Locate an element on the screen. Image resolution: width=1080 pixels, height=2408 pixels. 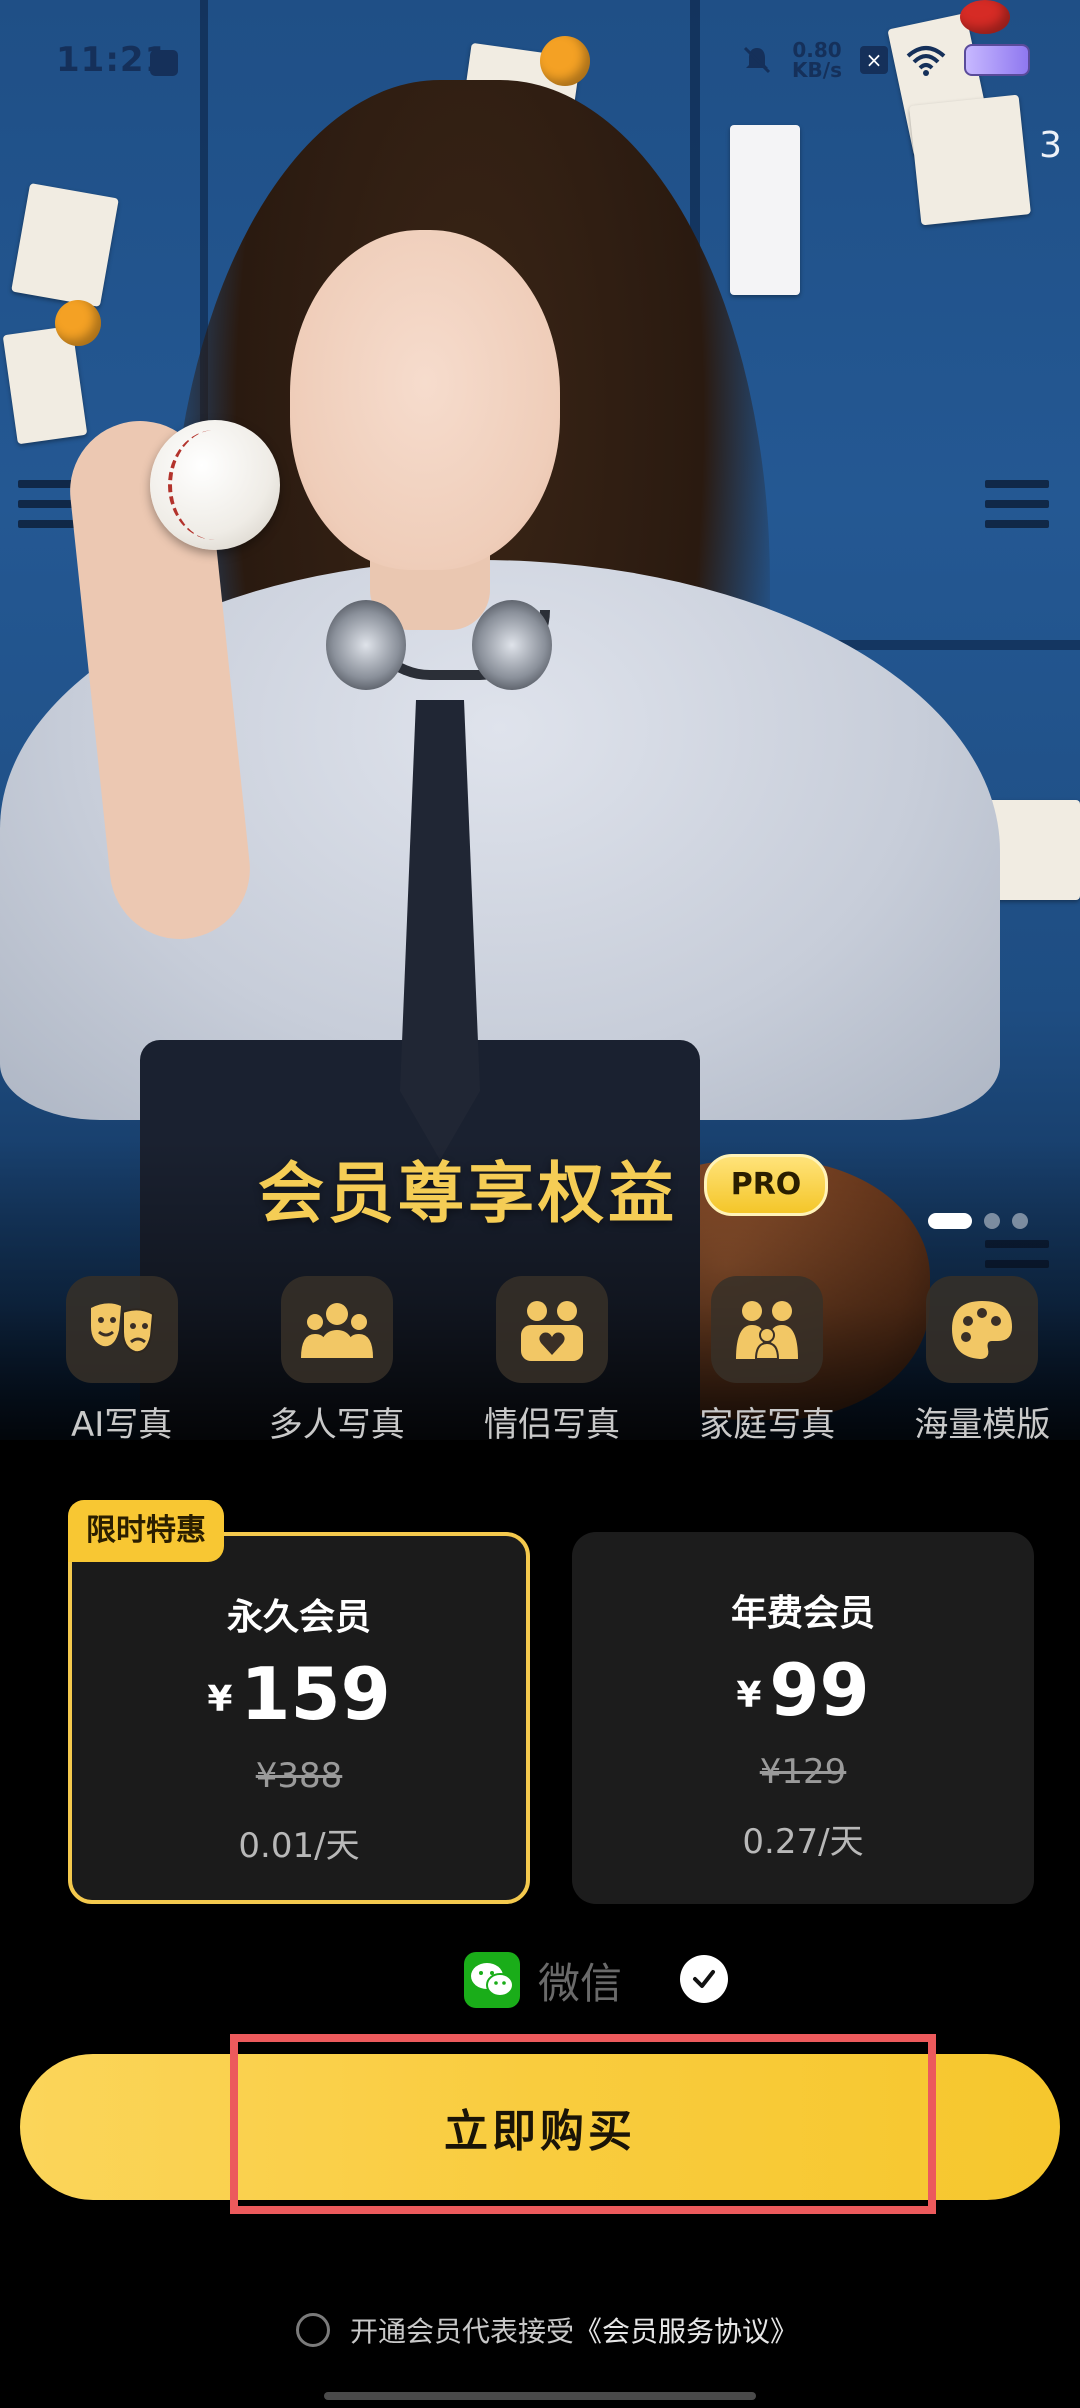
member-benefits-title: 会员尊享权益 is located at coordinates (468, 1193).